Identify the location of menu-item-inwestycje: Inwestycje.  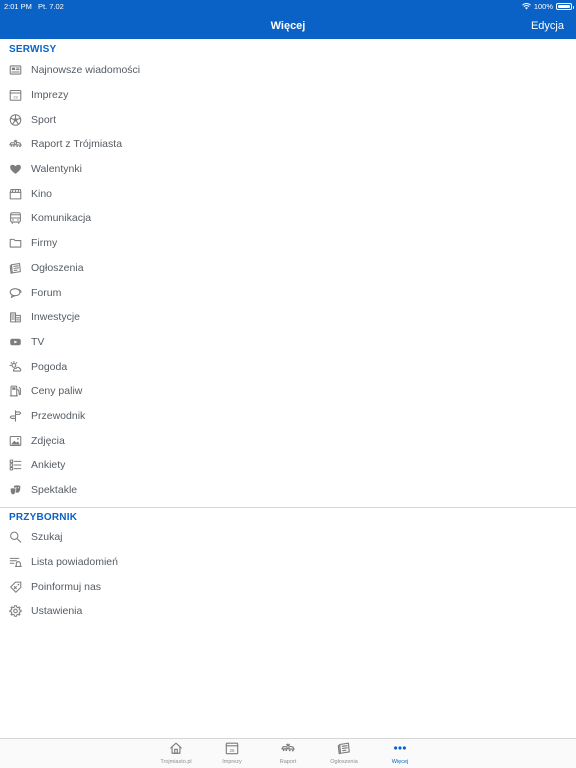
(288, 317).